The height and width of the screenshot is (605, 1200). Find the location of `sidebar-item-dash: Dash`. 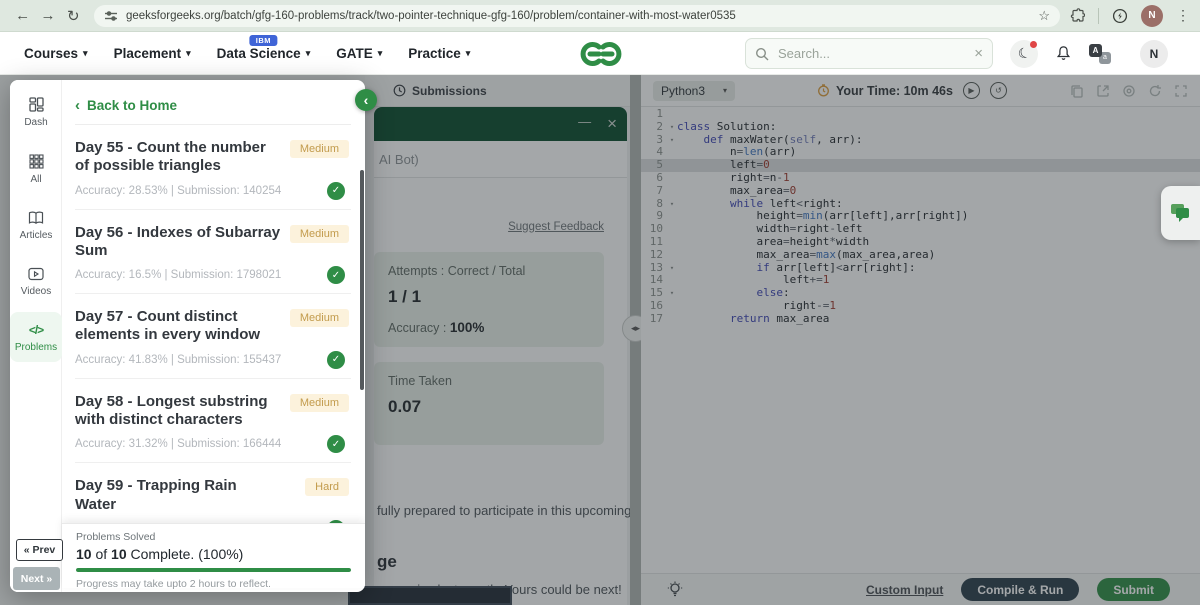

sidebar-item-dash: Dash is located at coordinates (36, 111).